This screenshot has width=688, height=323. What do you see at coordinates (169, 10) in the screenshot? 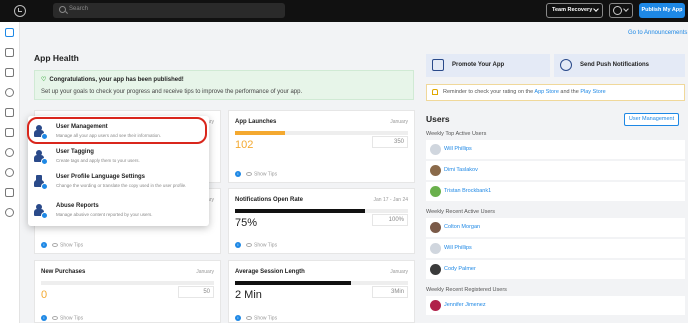
I see `search-input: Search` at bounding box center [169, 10].